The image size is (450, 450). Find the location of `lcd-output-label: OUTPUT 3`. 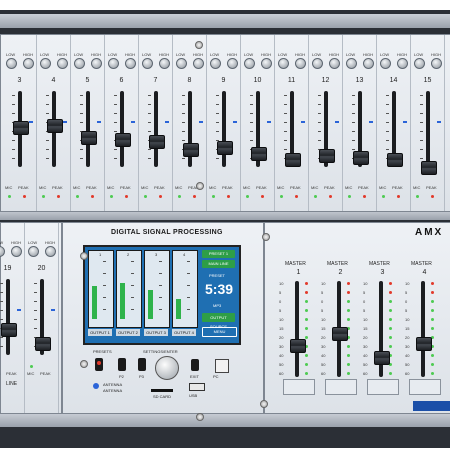

lcd-output-label: OUTPUT 3 is located at coordinates (156, 332).